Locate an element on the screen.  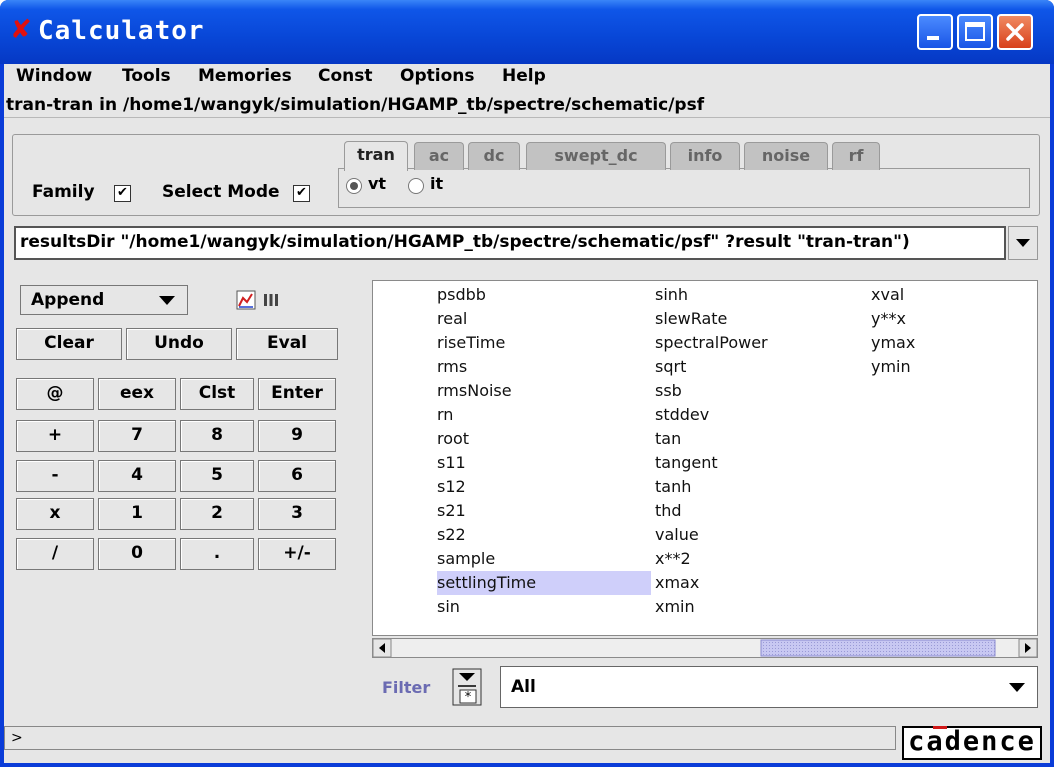
list-item-sample: sample is located at coordinates (544, 559).